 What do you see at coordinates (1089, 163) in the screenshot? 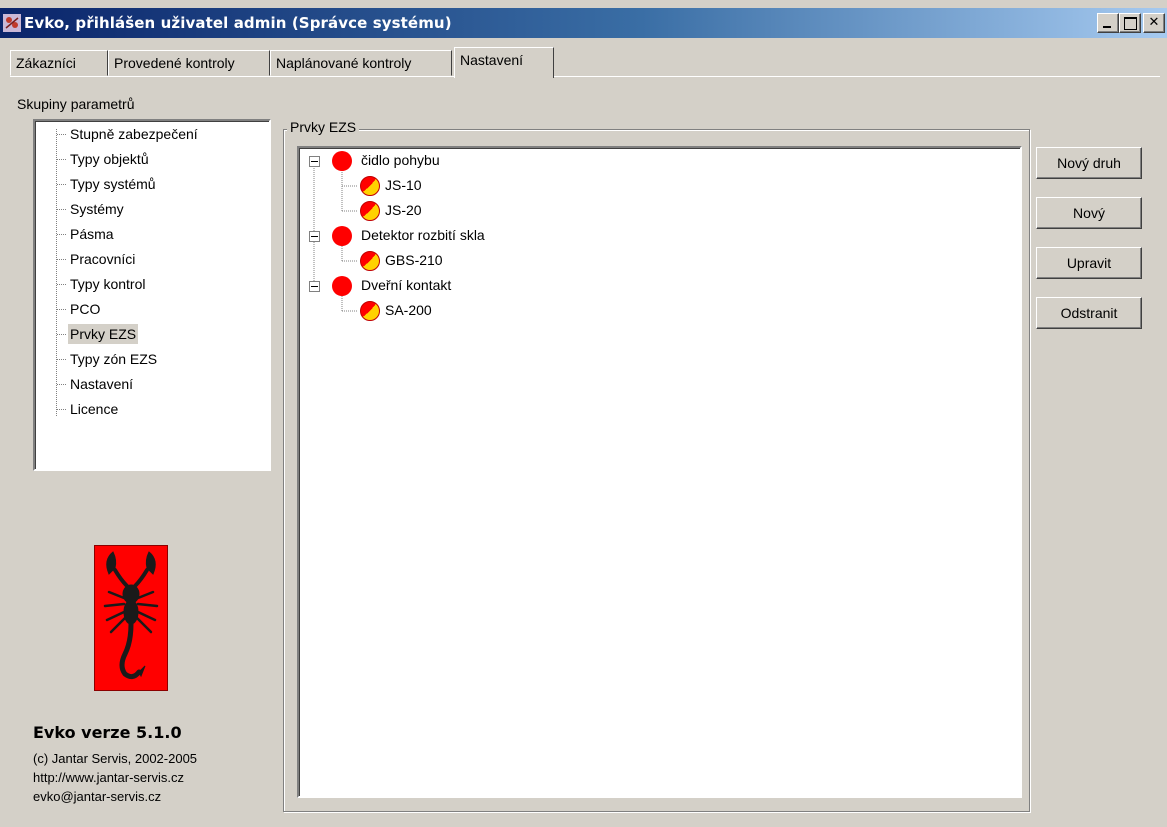
I see `new-type-button: Nový druh` at bounding box center [1089, 163].